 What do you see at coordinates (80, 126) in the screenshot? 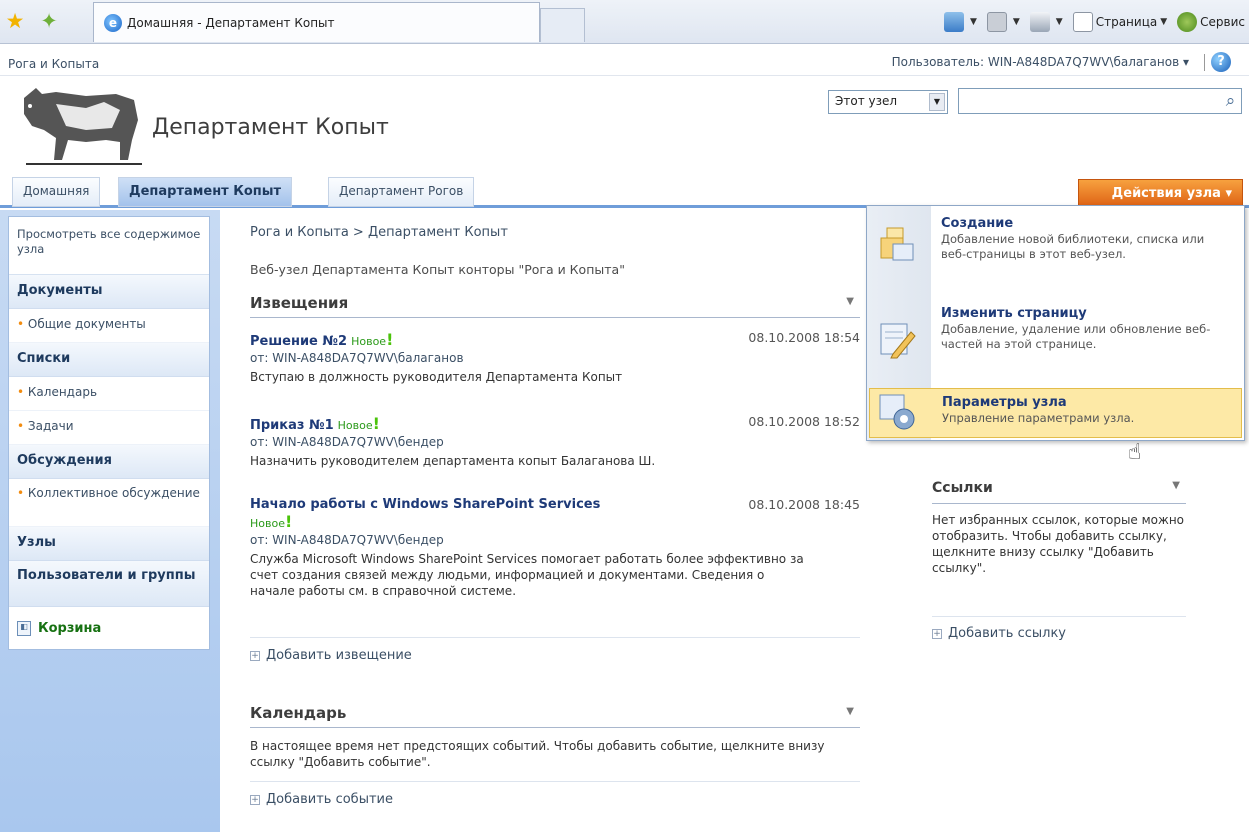
I see `site-logo-cow` at bounding box center [80, 126].